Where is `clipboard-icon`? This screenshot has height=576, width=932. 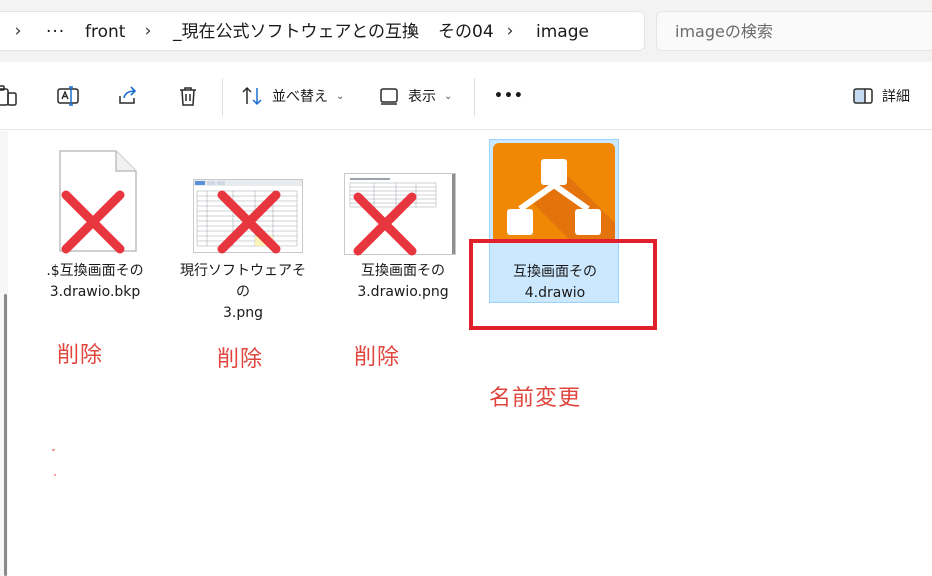
clipboard-icon is located at coordinates (8, 95).